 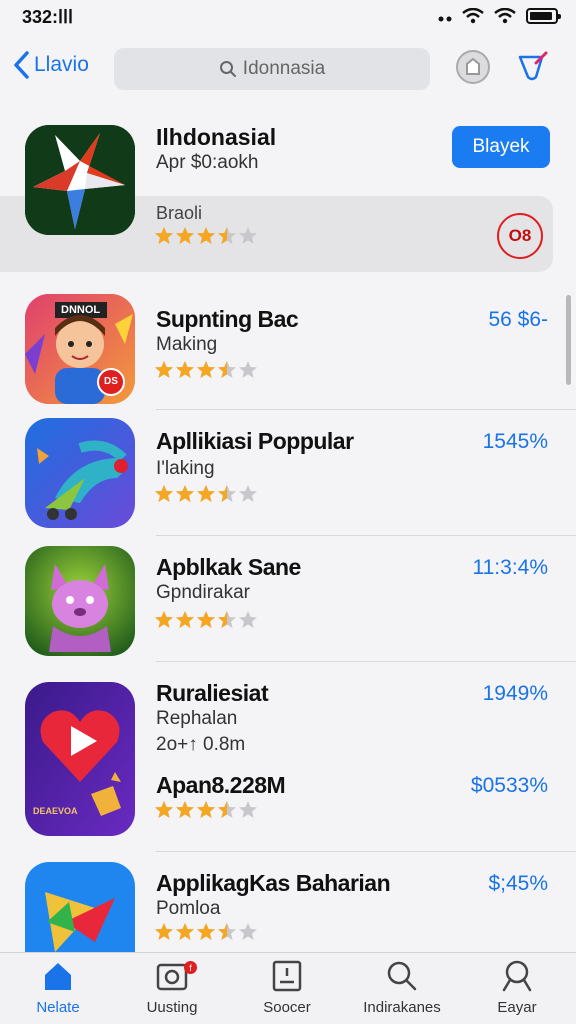 What do you see at coordinates (212, 693) in the screenshot?
I see `app-title: Ruraliesiat` at bounding box center [212, 693].